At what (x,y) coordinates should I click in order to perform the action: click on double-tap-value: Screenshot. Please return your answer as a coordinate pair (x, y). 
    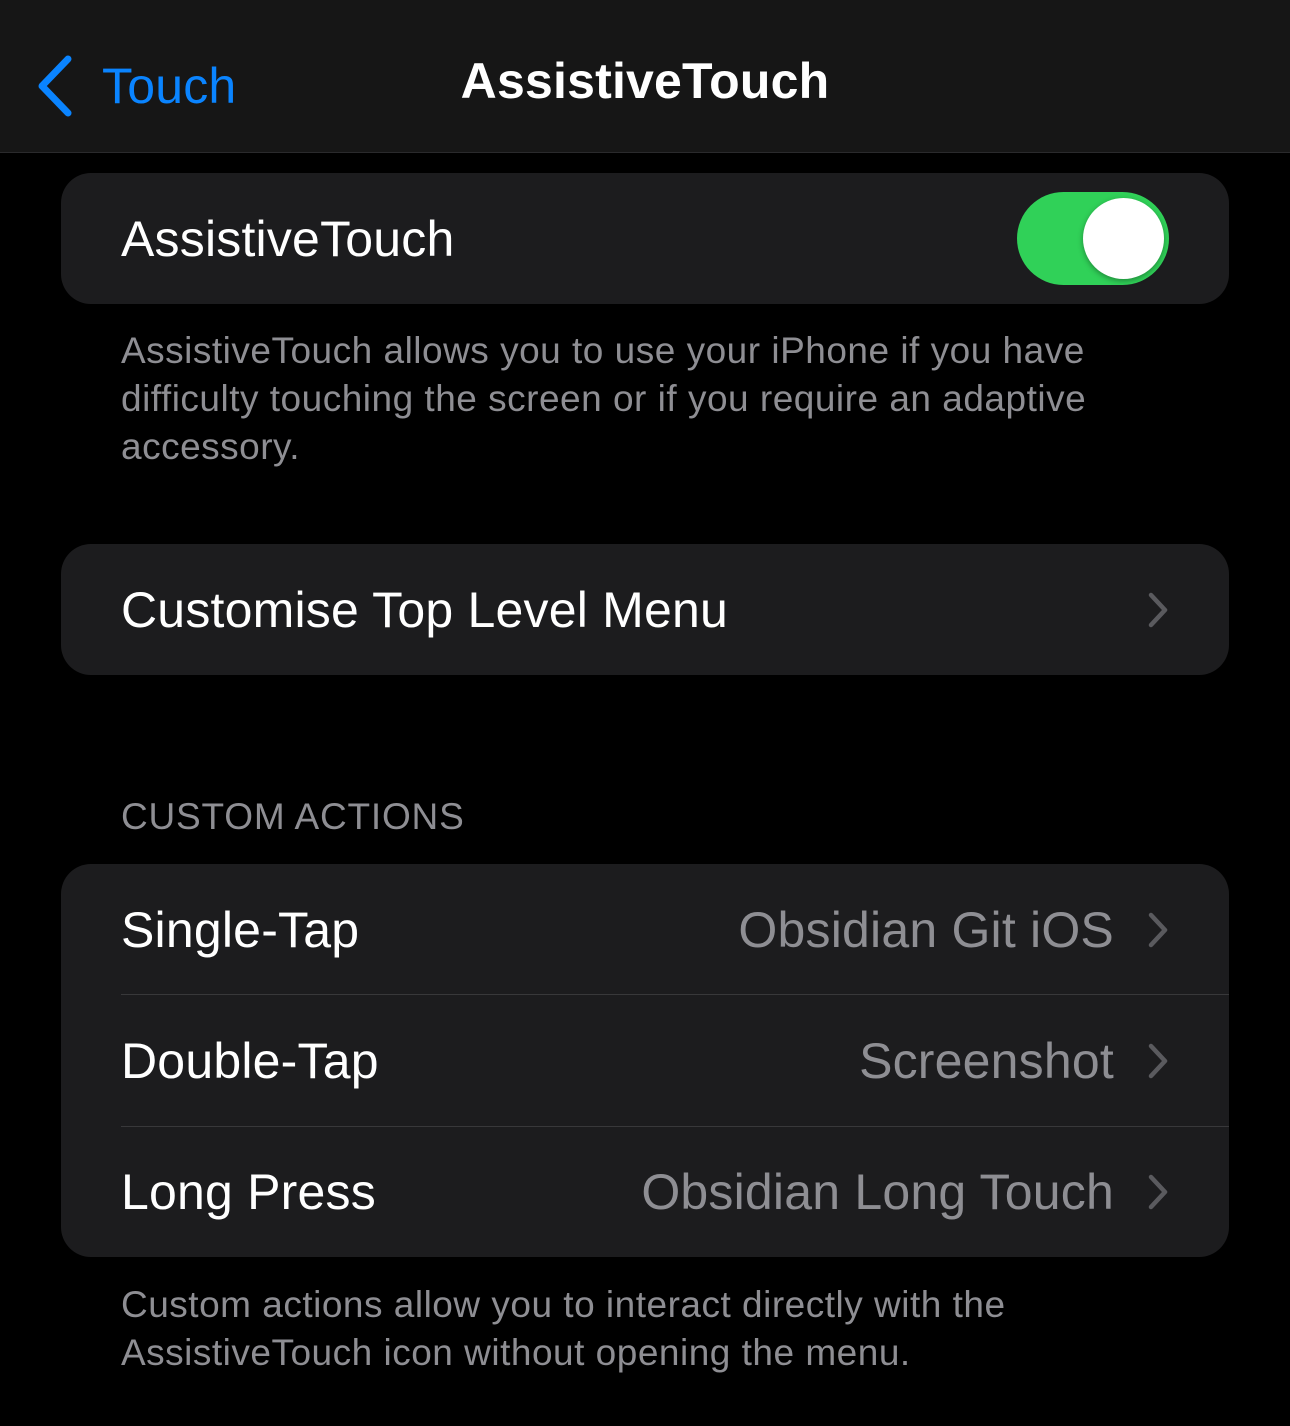
    Looking at the image, I should click on (986, 1060).